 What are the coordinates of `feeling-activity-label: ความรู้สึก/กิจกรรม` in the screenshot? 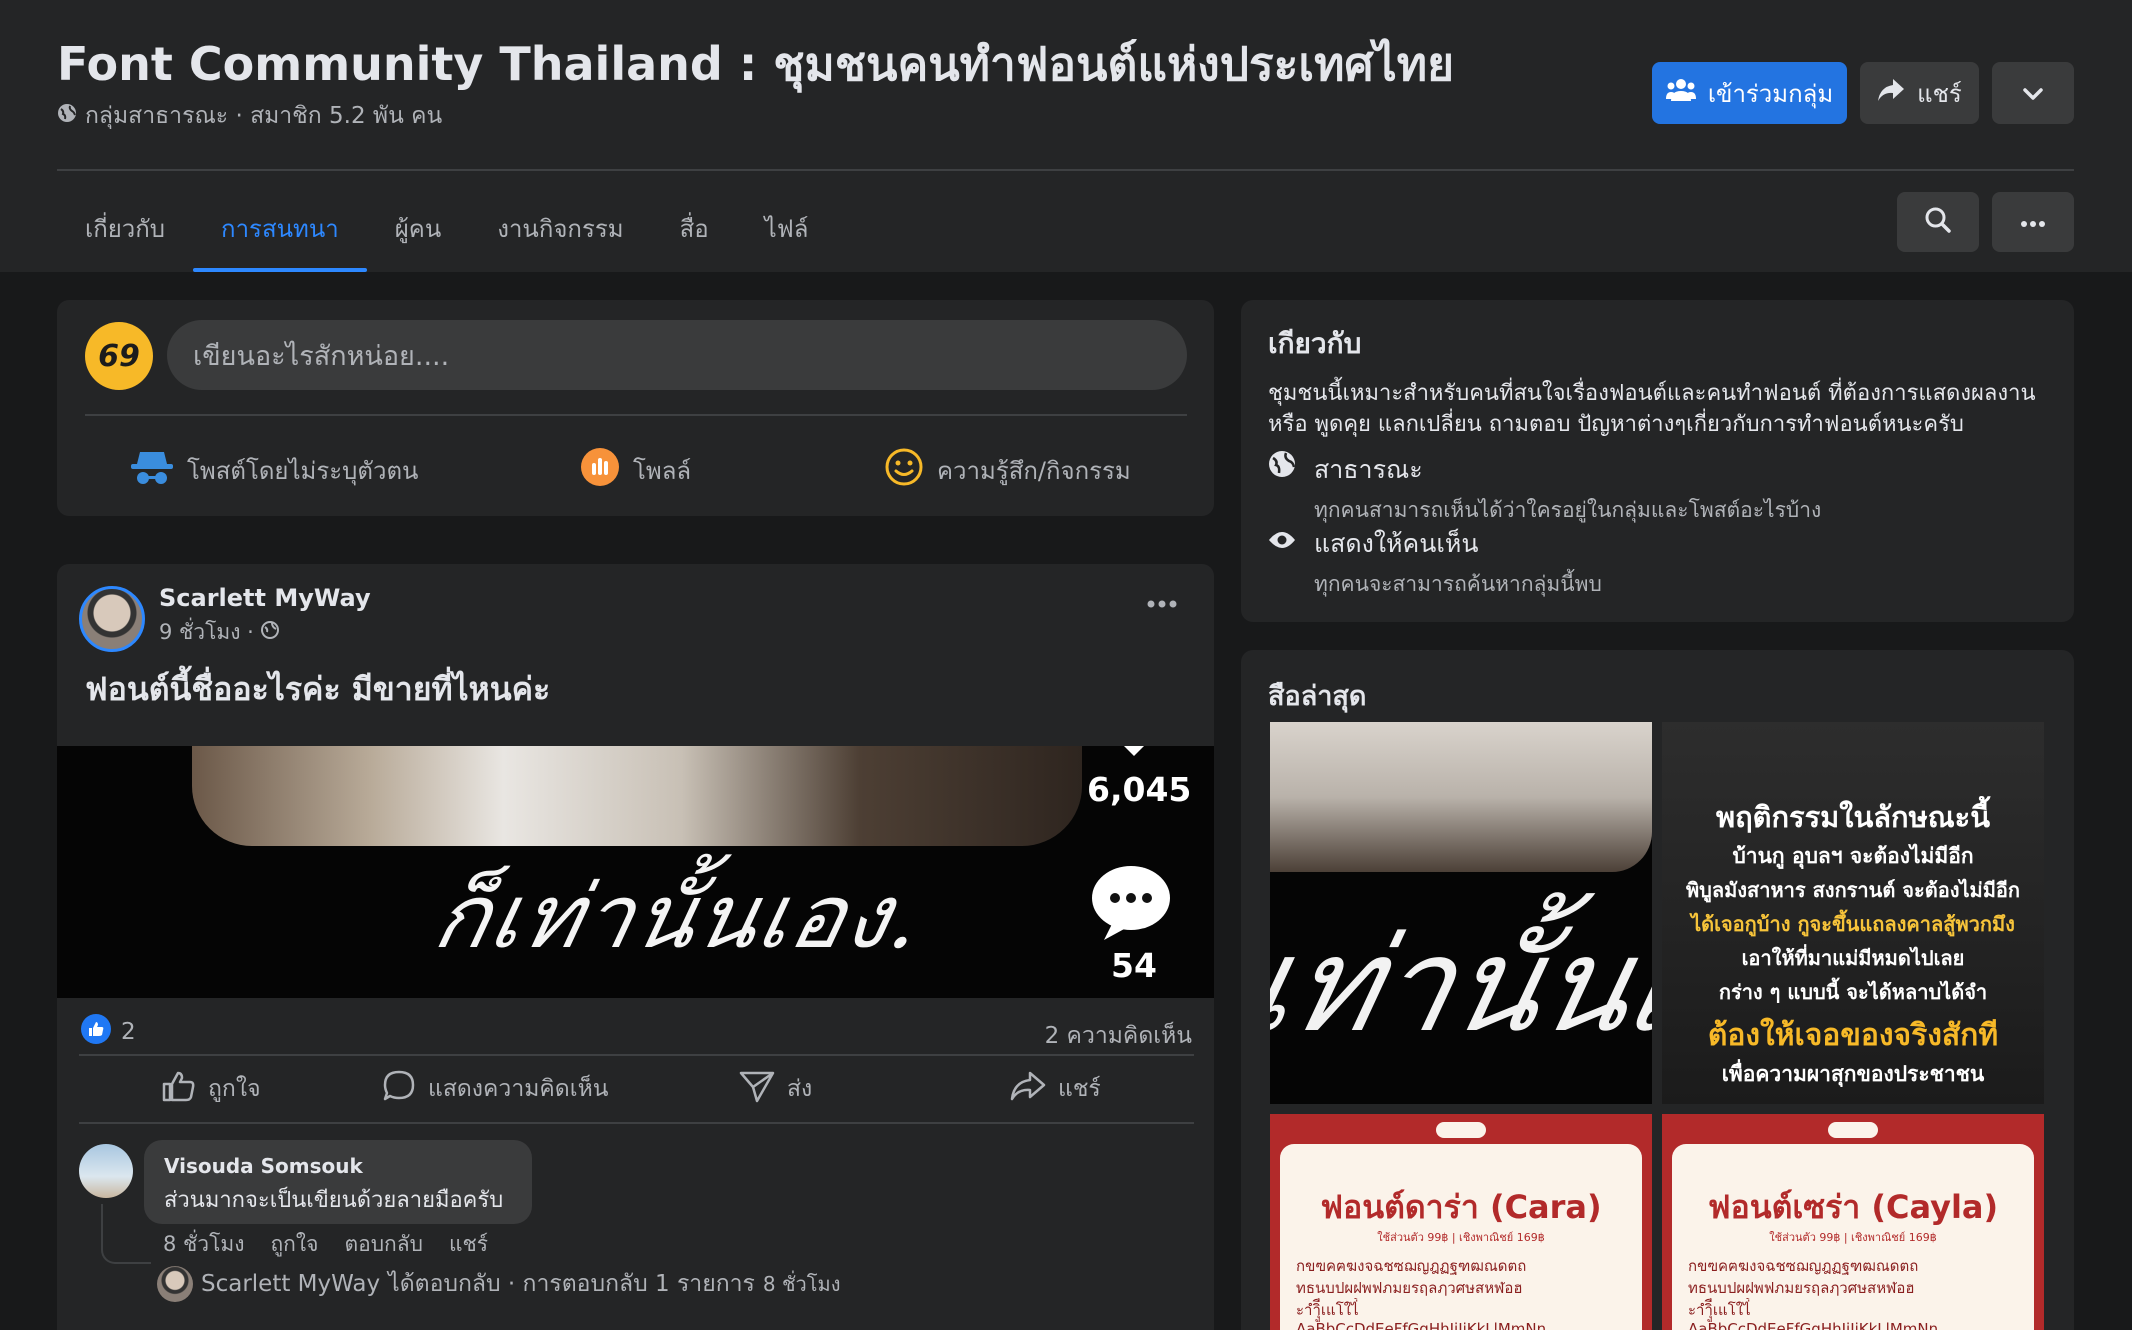 It's located at (1034, 470).